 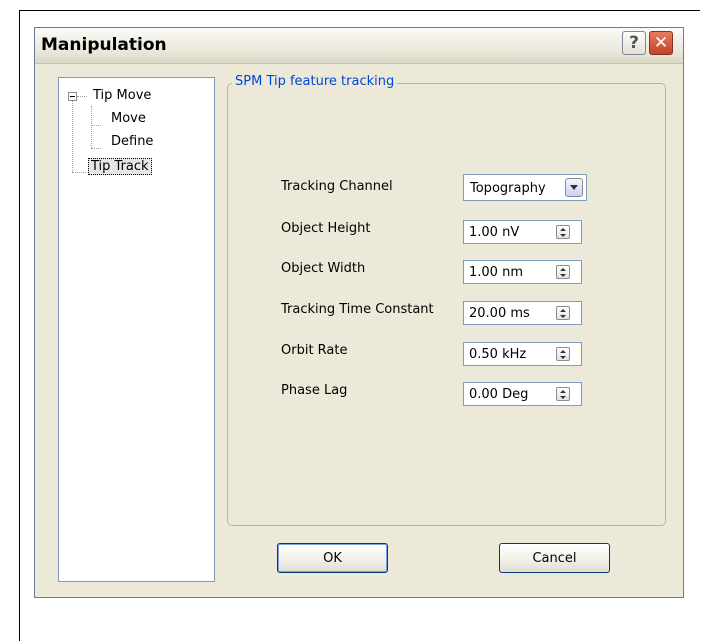 I want to click on dialog-title: Manipulation, so click(x=104, y=45).